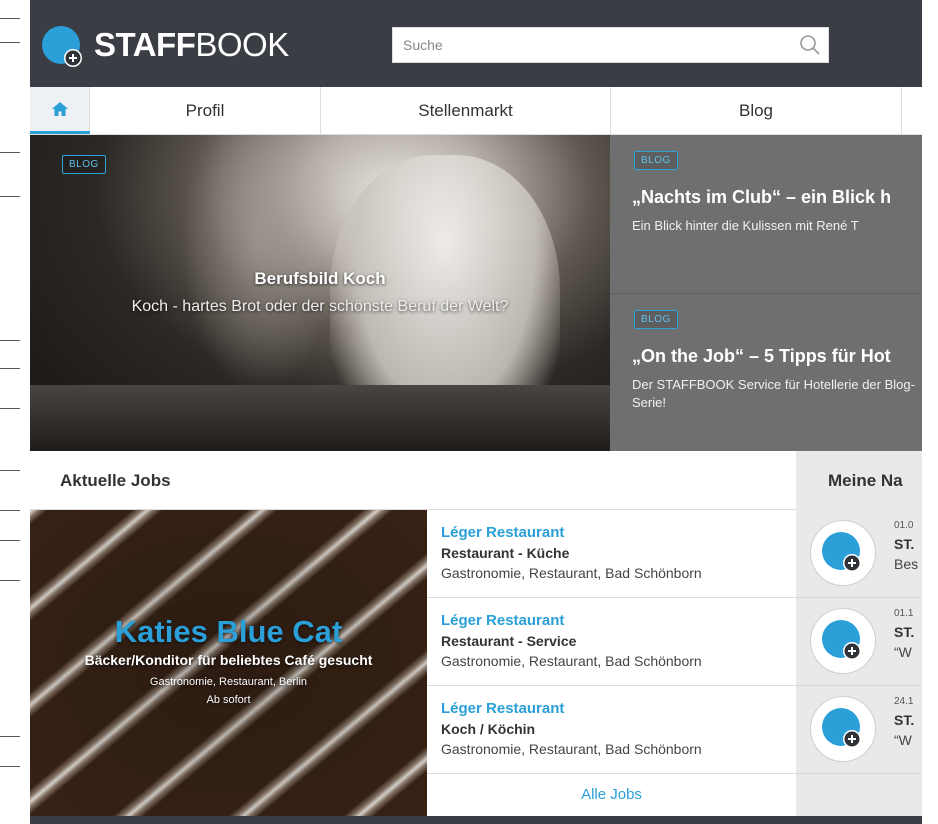 The image size is (938, 824). What do you see at coordinates (906, 564) in the screenshot?
I see `news-text: Bes` at bounding box center [906, 564].